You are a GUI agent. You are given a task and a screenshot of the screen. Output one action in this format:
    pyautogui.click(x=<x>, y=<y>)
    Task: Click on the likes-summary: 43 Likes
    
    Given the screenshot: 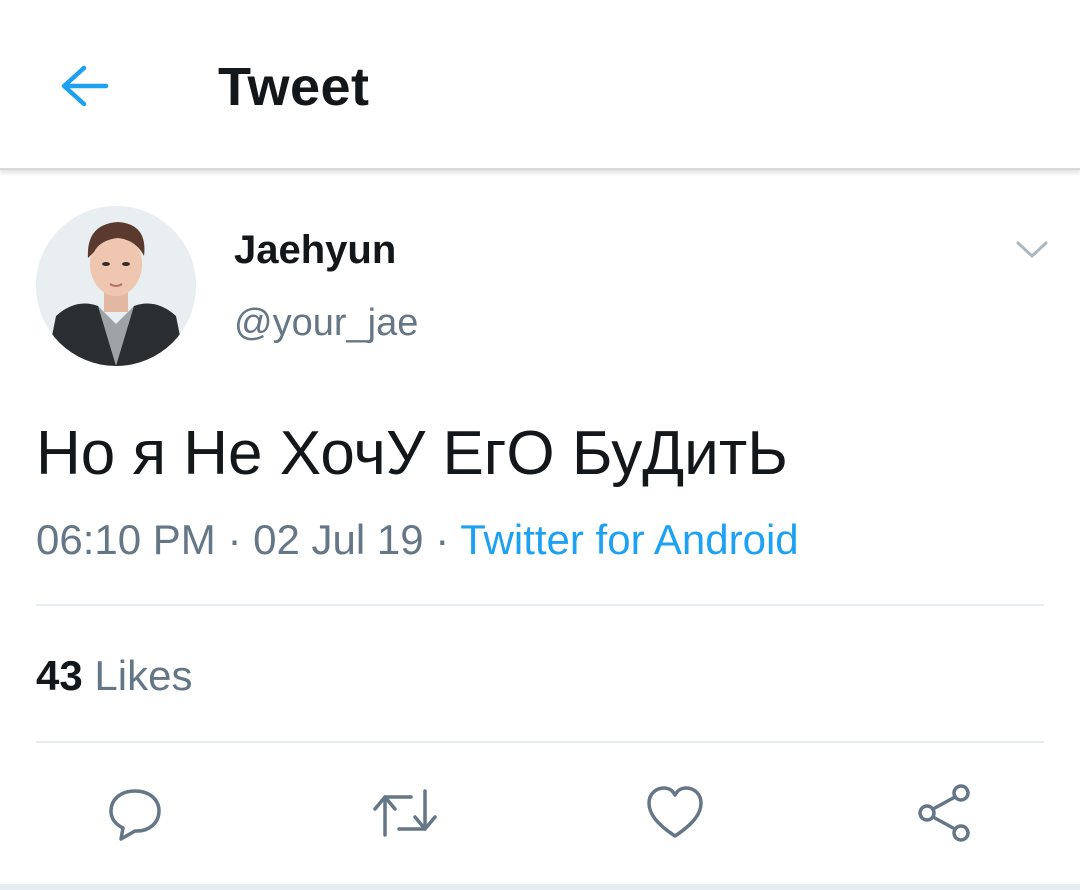 What is the action you would take?
    pyautogui.click(x=114, y=676)
    